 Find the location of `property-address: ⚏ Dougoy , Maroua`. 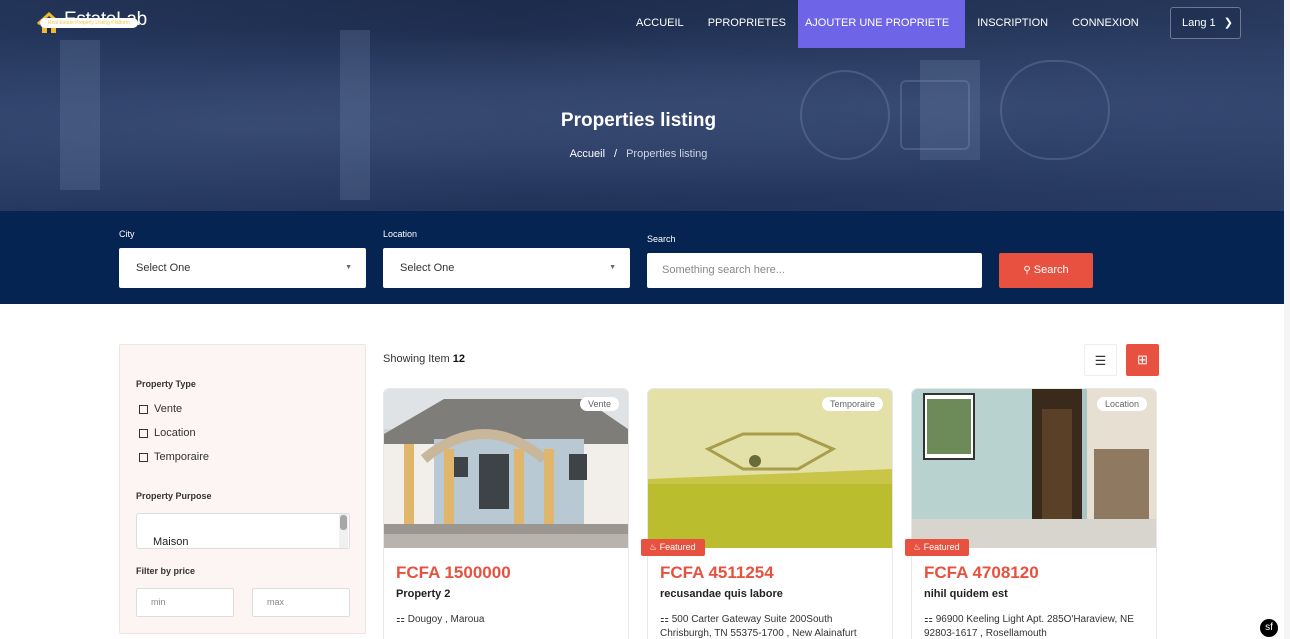

property-address: ⚏ Dougoy , Maroua is located at coordinates (507, 620).